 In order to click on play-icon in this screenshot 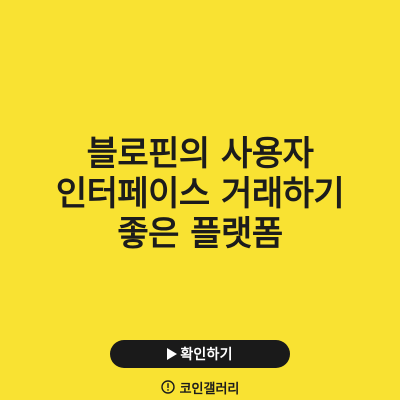, I will do `click(172, 354)`.